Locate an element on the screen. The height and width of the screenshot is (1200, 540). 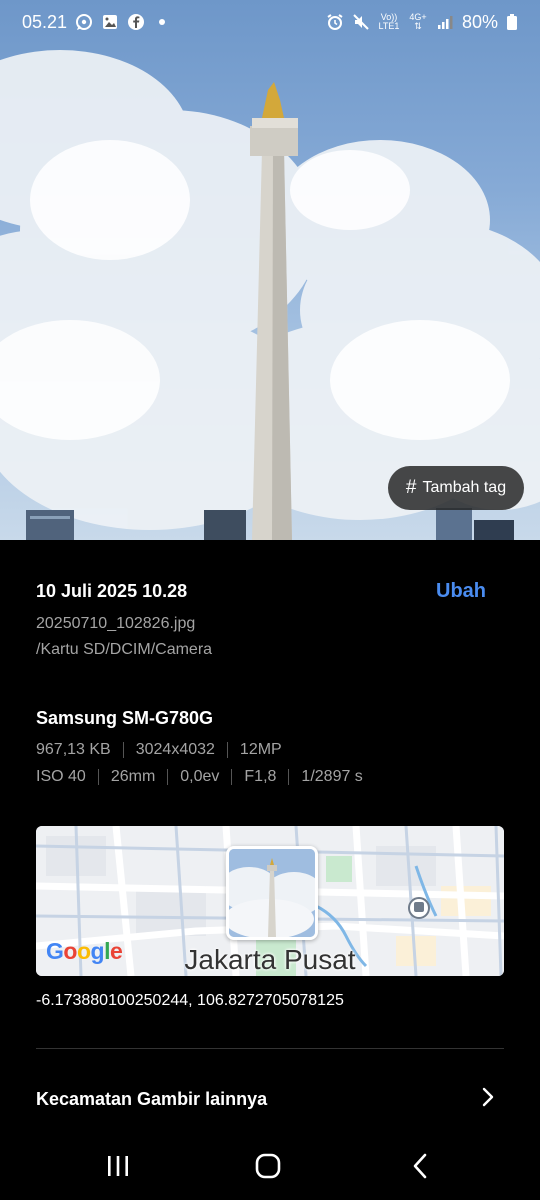
volte-label-bottom: LTE1 is located at coordinates (389, 26).